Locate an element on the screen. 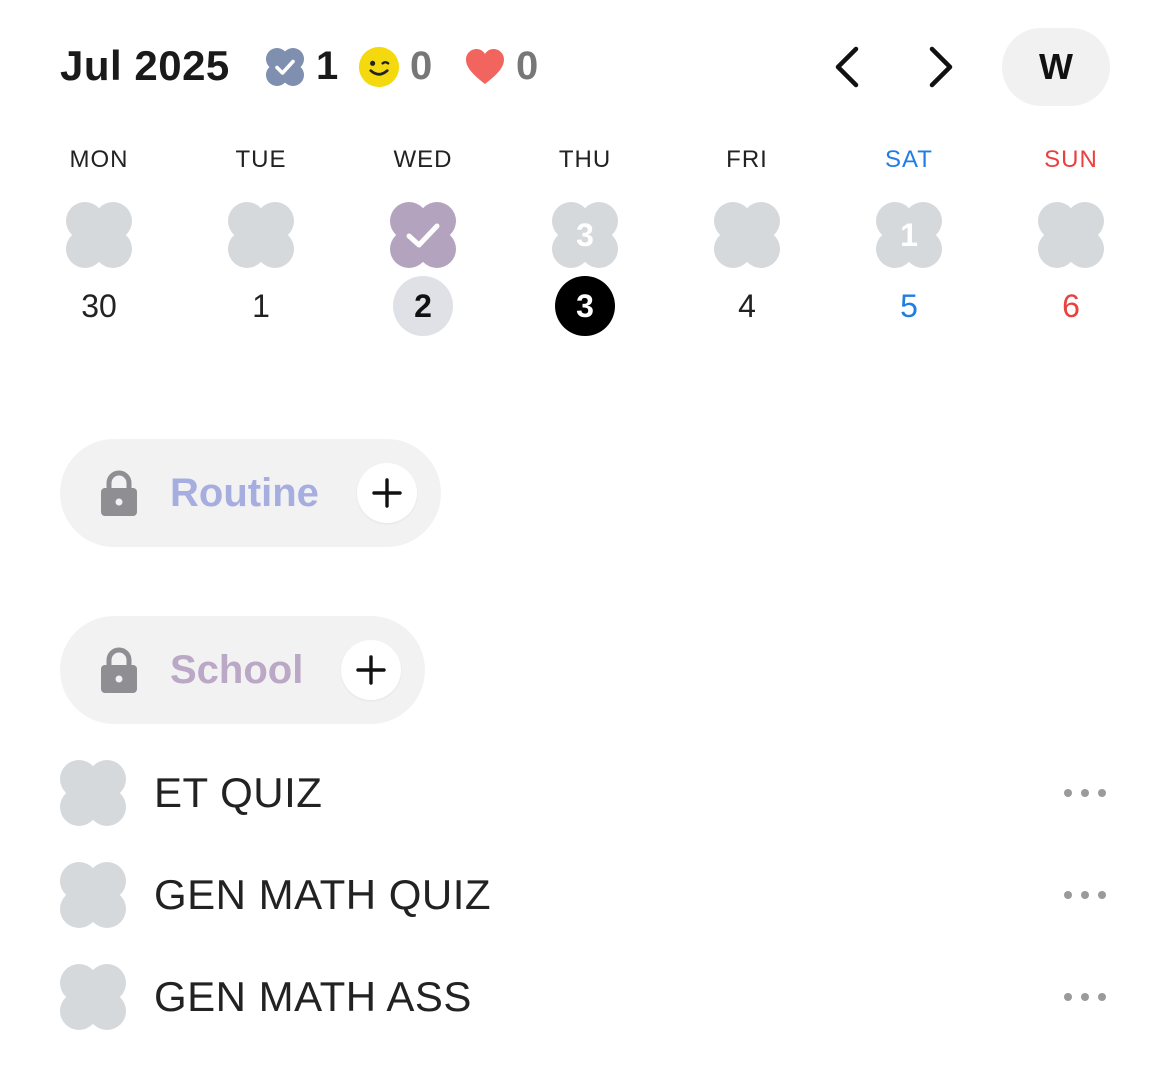 Image resolution: width=1170 pixels, height=1078 pixels. day-date: 5 is located at coordinates (909, 306).